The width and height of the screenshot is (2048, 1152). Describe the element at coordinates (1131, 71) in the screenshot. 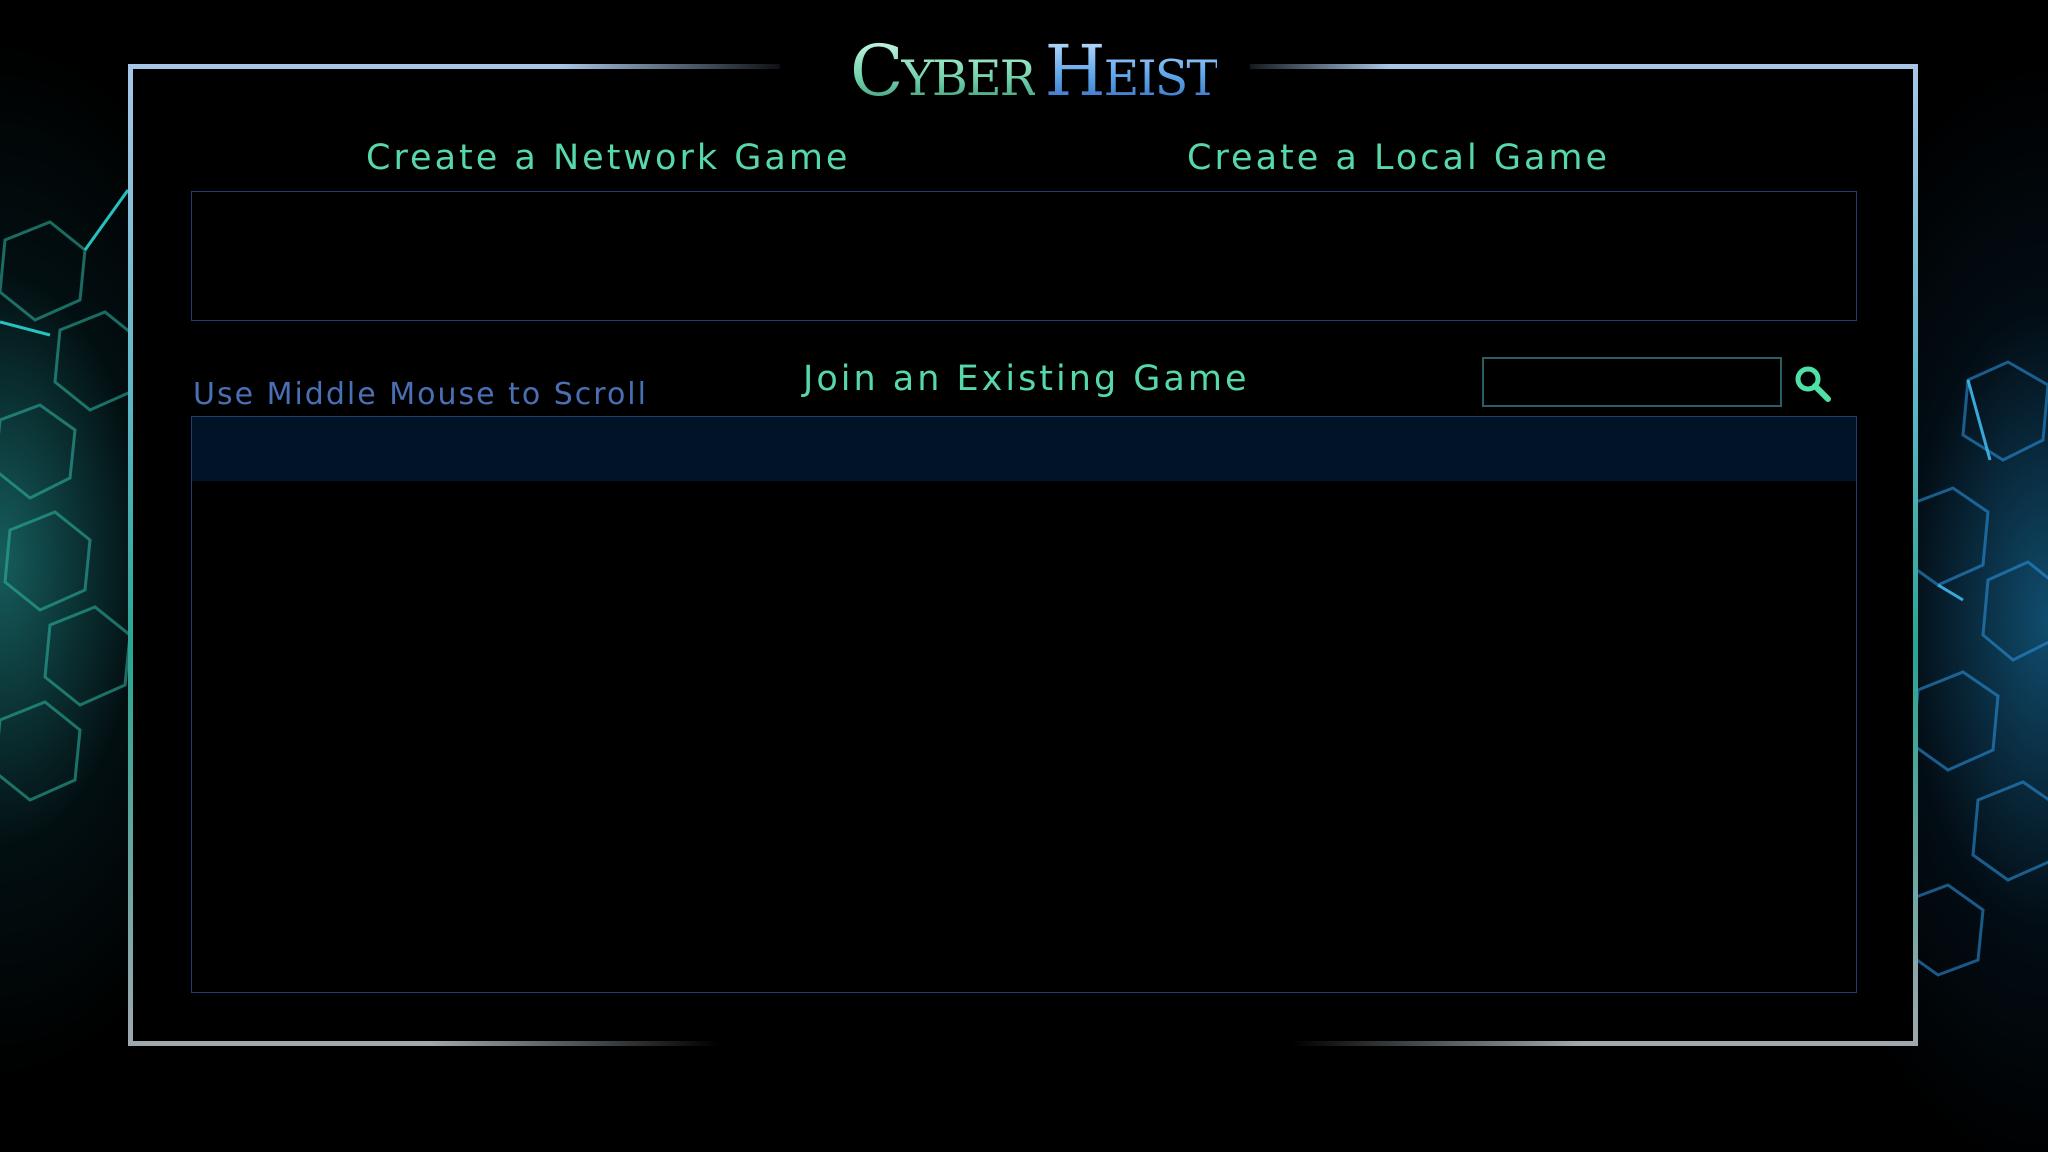

I see `logo-word-heist: Heist` at that location.